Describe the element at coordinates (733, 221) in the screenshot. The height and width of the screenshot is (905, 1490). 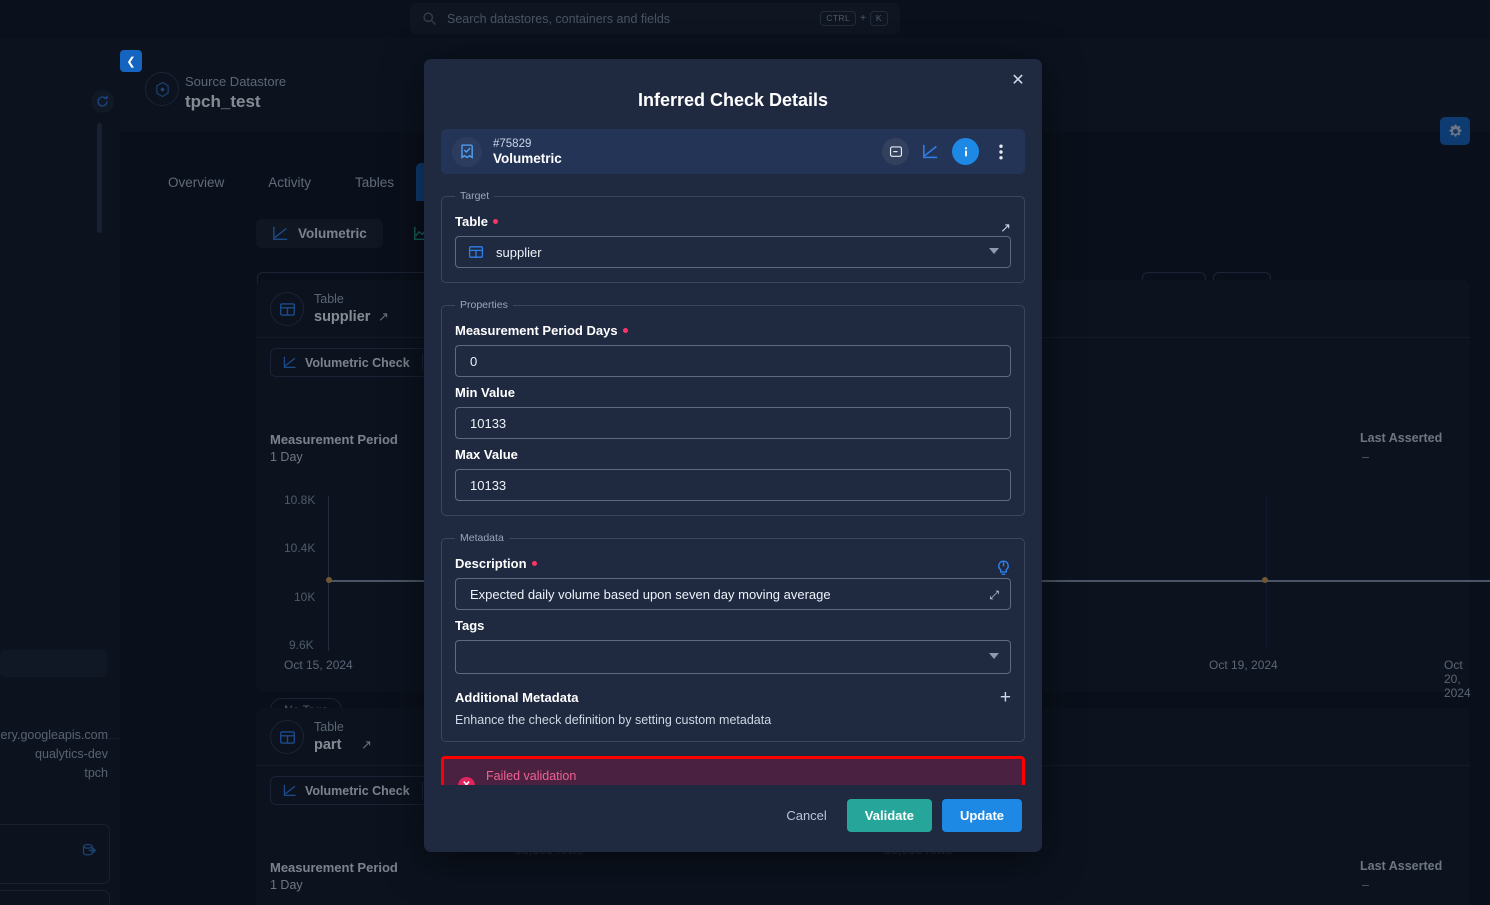
I see `table-field-label: Table` at that location.